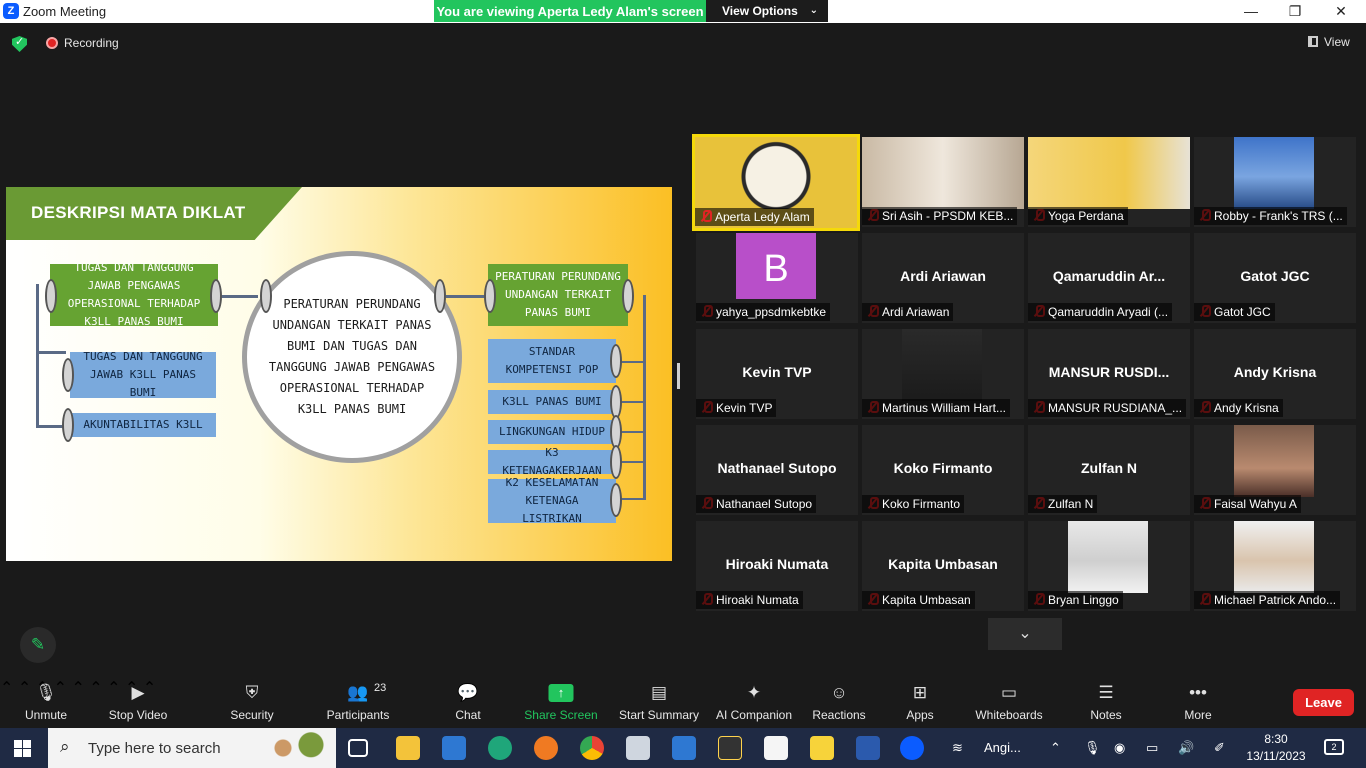 This screenshot has width=1366, height=768. What do you see at coordinates (920, 692) in the screenshot?
I see `apps-grid-icon: ⊞` at bounding box center [920, 692].